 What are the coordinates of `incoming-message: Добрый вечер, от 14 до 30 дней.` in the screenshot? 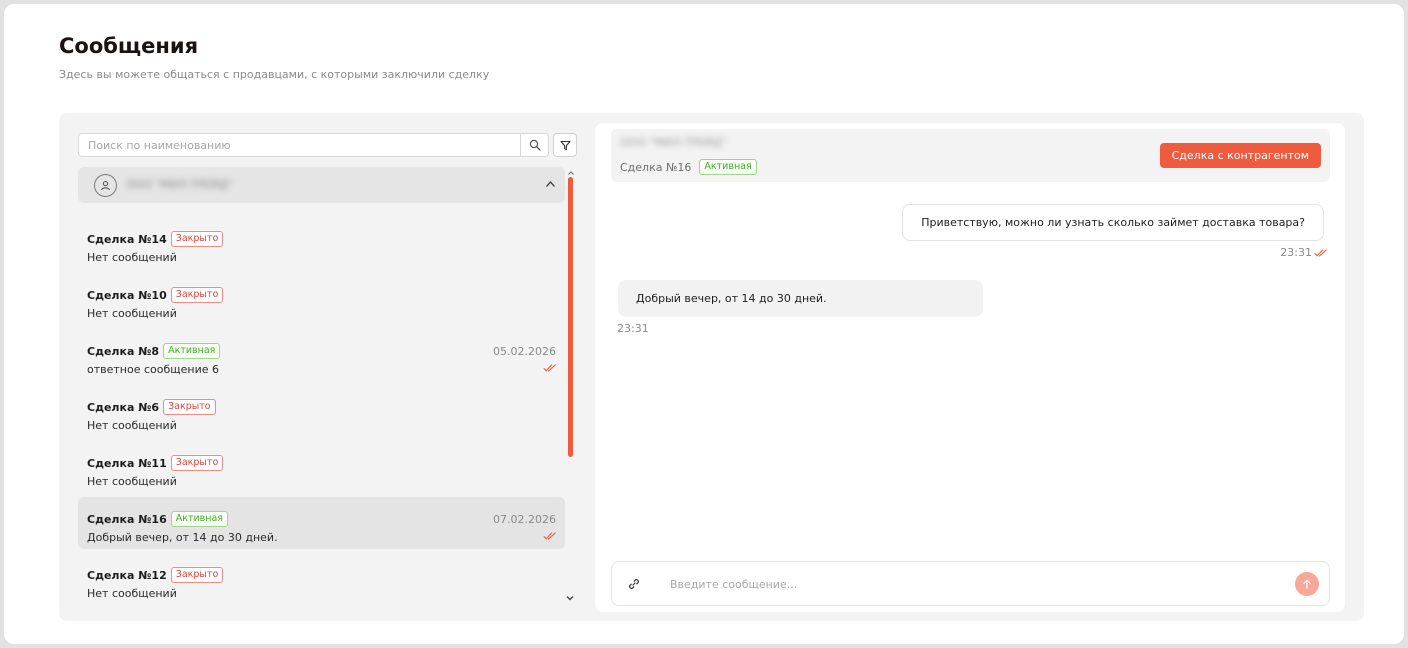 It's located at (800, 298).